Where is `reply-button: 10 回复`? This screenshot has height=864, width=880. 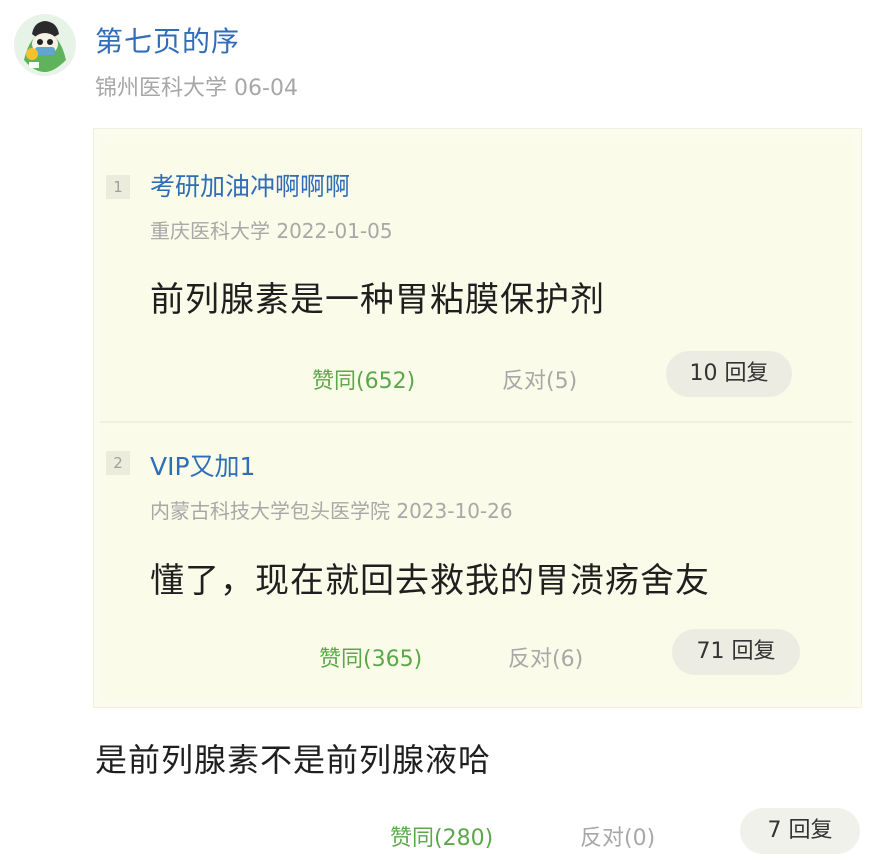
reply-button: 10 回复 is located at coordinates (729, 374).